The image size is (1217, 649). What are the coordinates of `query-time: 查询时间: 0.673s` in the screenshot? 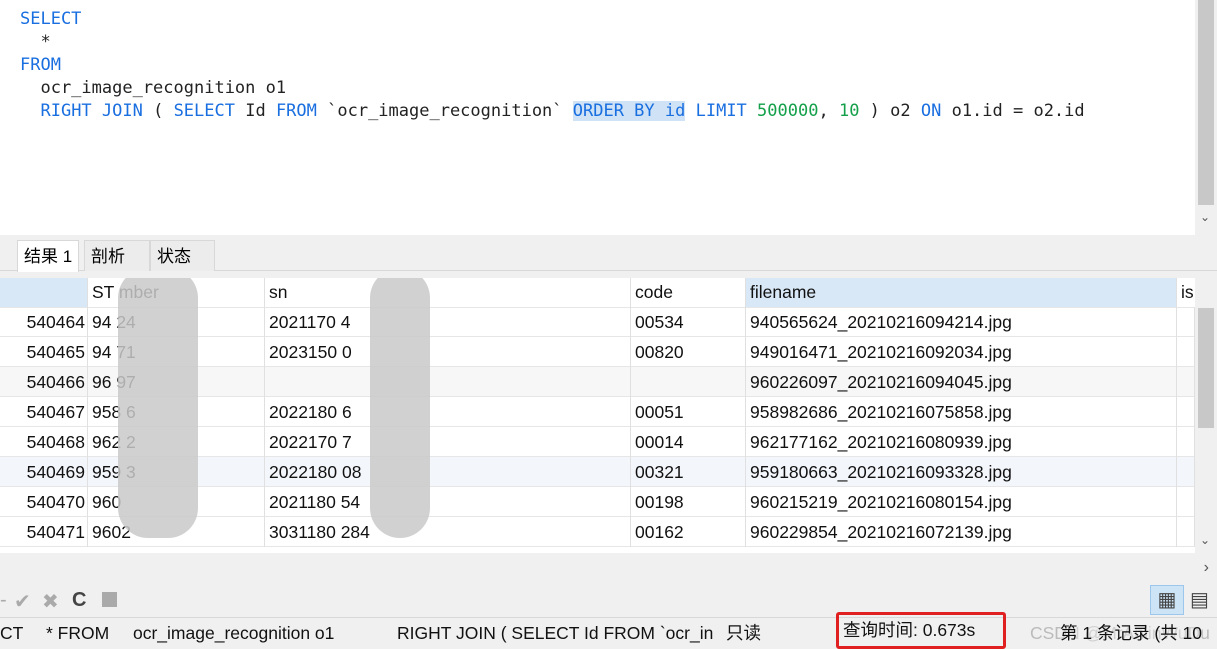 It's located at (921, 630).